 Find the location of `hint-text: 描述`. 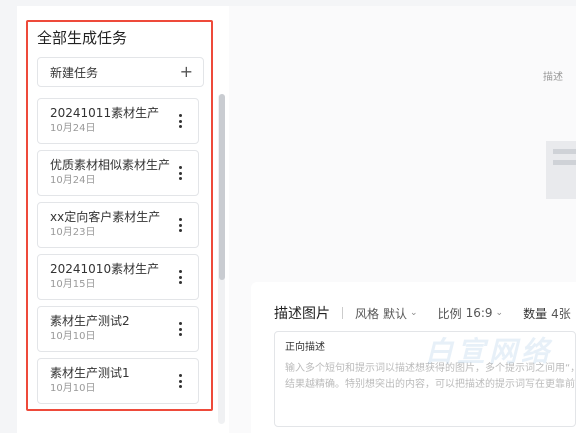

hint-text: 描述 is located at coordinates (553, 77).